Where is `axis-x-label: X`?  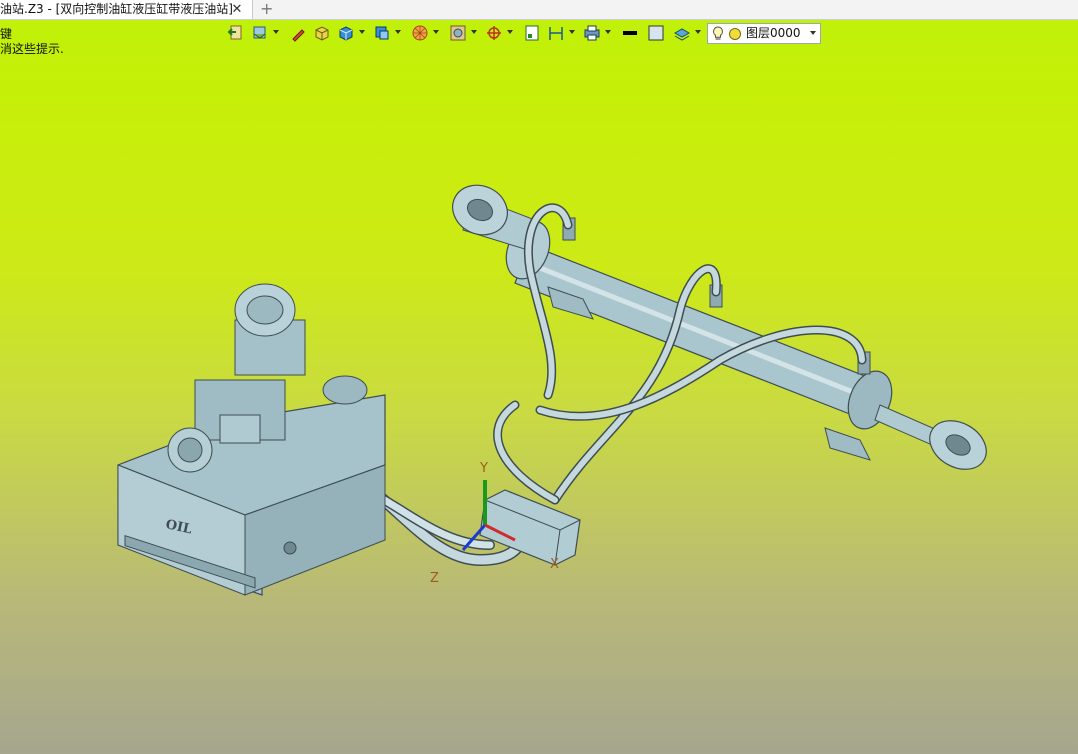 axis-x-label: X is located at coordinates (554, 564).